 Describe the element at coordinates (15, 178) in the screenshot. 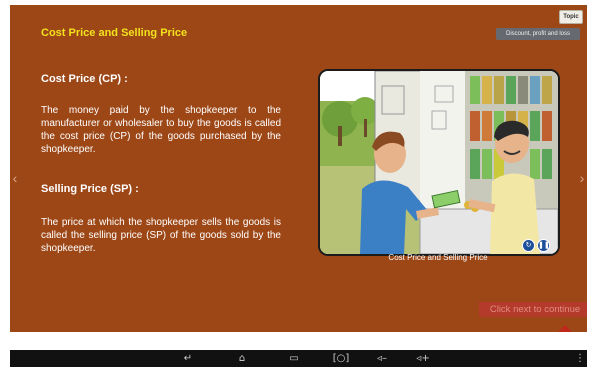

I see `chevron-left-icon: ‹` at that location.